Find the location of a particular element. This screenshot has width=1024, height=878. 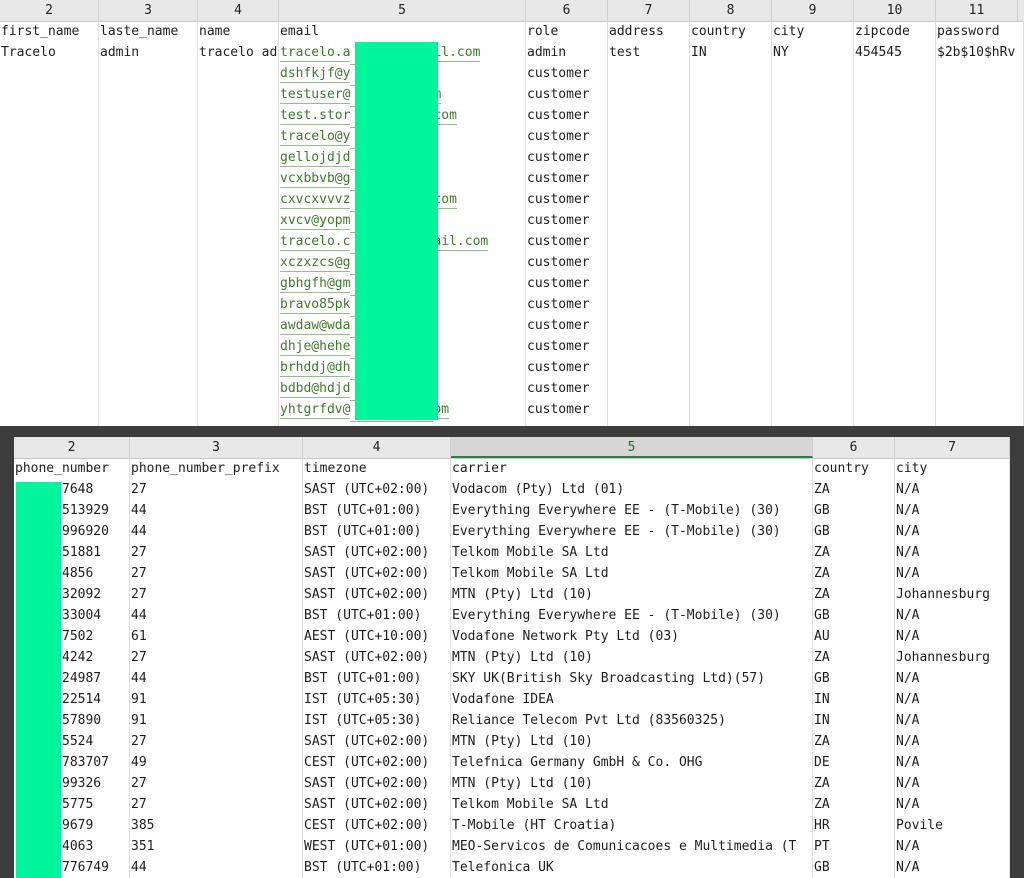

email-text: xczxzcs@g is located at coordinates (315, 263).